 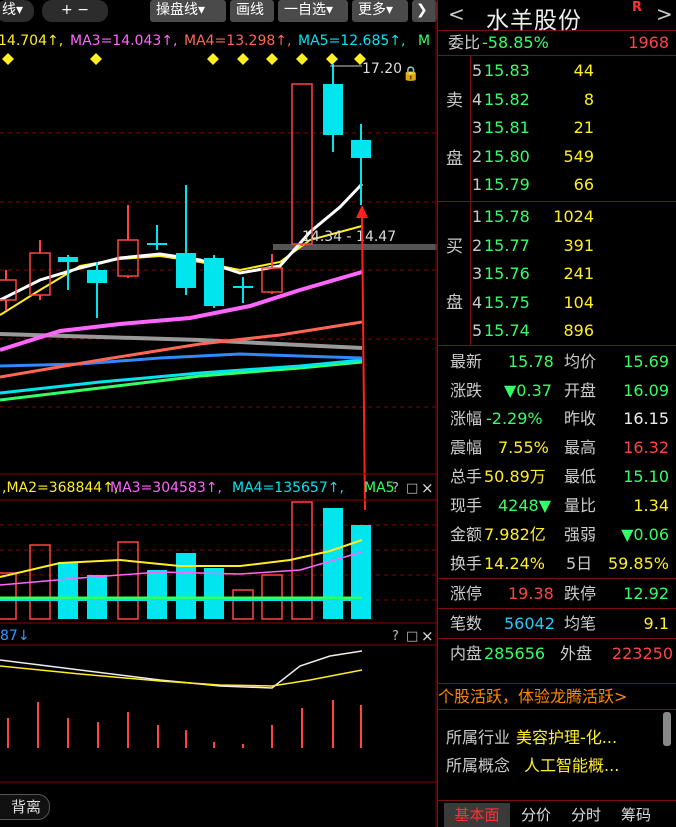 I want to click on tab-chips: 筹码, so click(x=636, y=815).